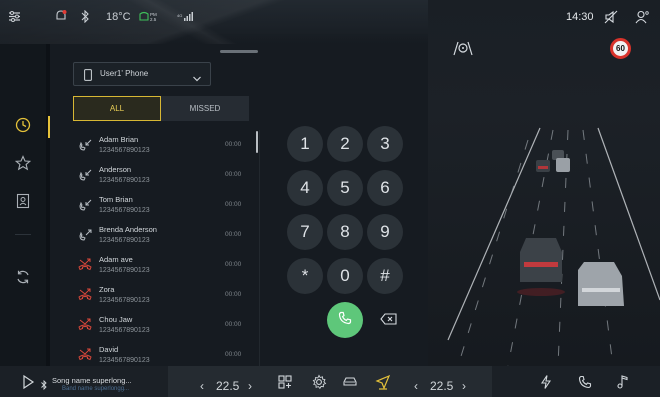 The height and width of the screenshot is (397, 660). Describe the element at coordinates (305, 188) in the screenshot. I see `dial-key-4: 4` at that location.